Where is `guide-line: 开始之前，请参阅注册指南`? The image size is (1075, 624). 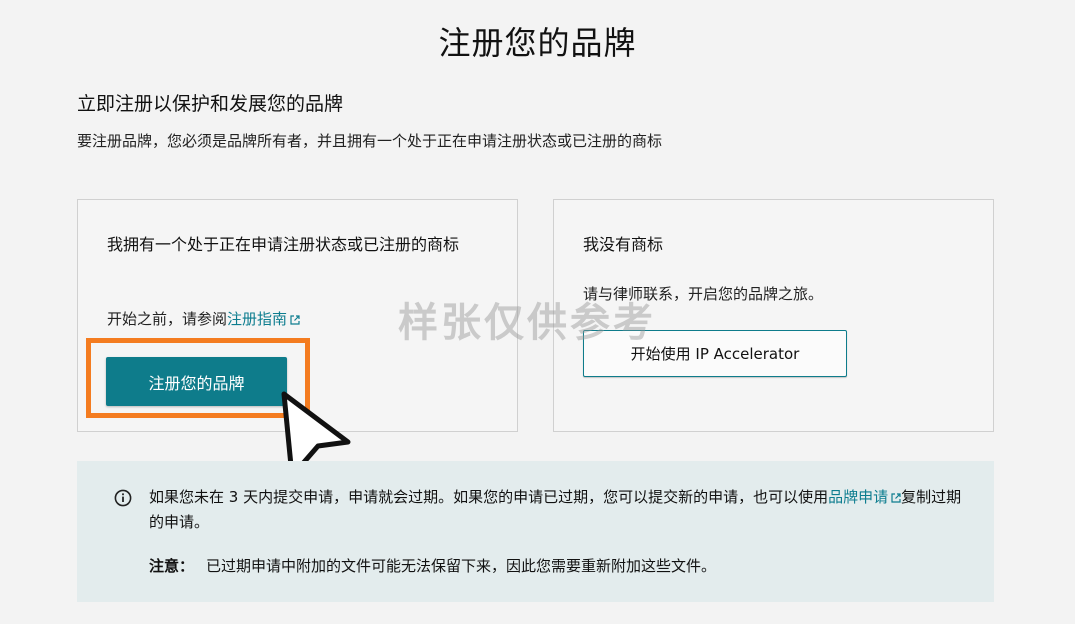 guide-line: 开始之前，请参阅注册指南 is located at coordinates (203, 318).